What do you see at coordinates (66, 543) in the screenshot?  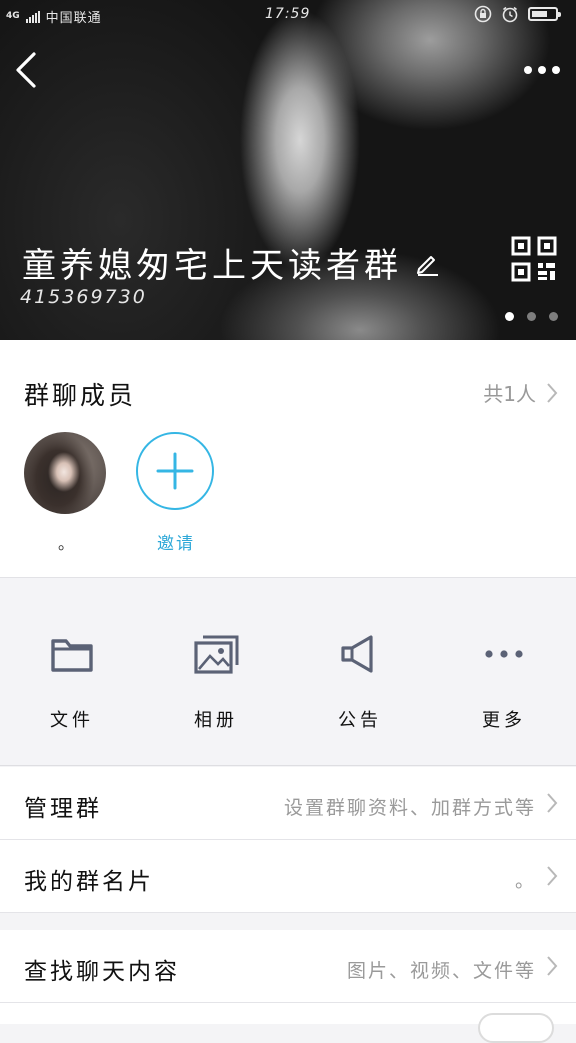 I see `member-name: 。` at bounding box center [66, 543].